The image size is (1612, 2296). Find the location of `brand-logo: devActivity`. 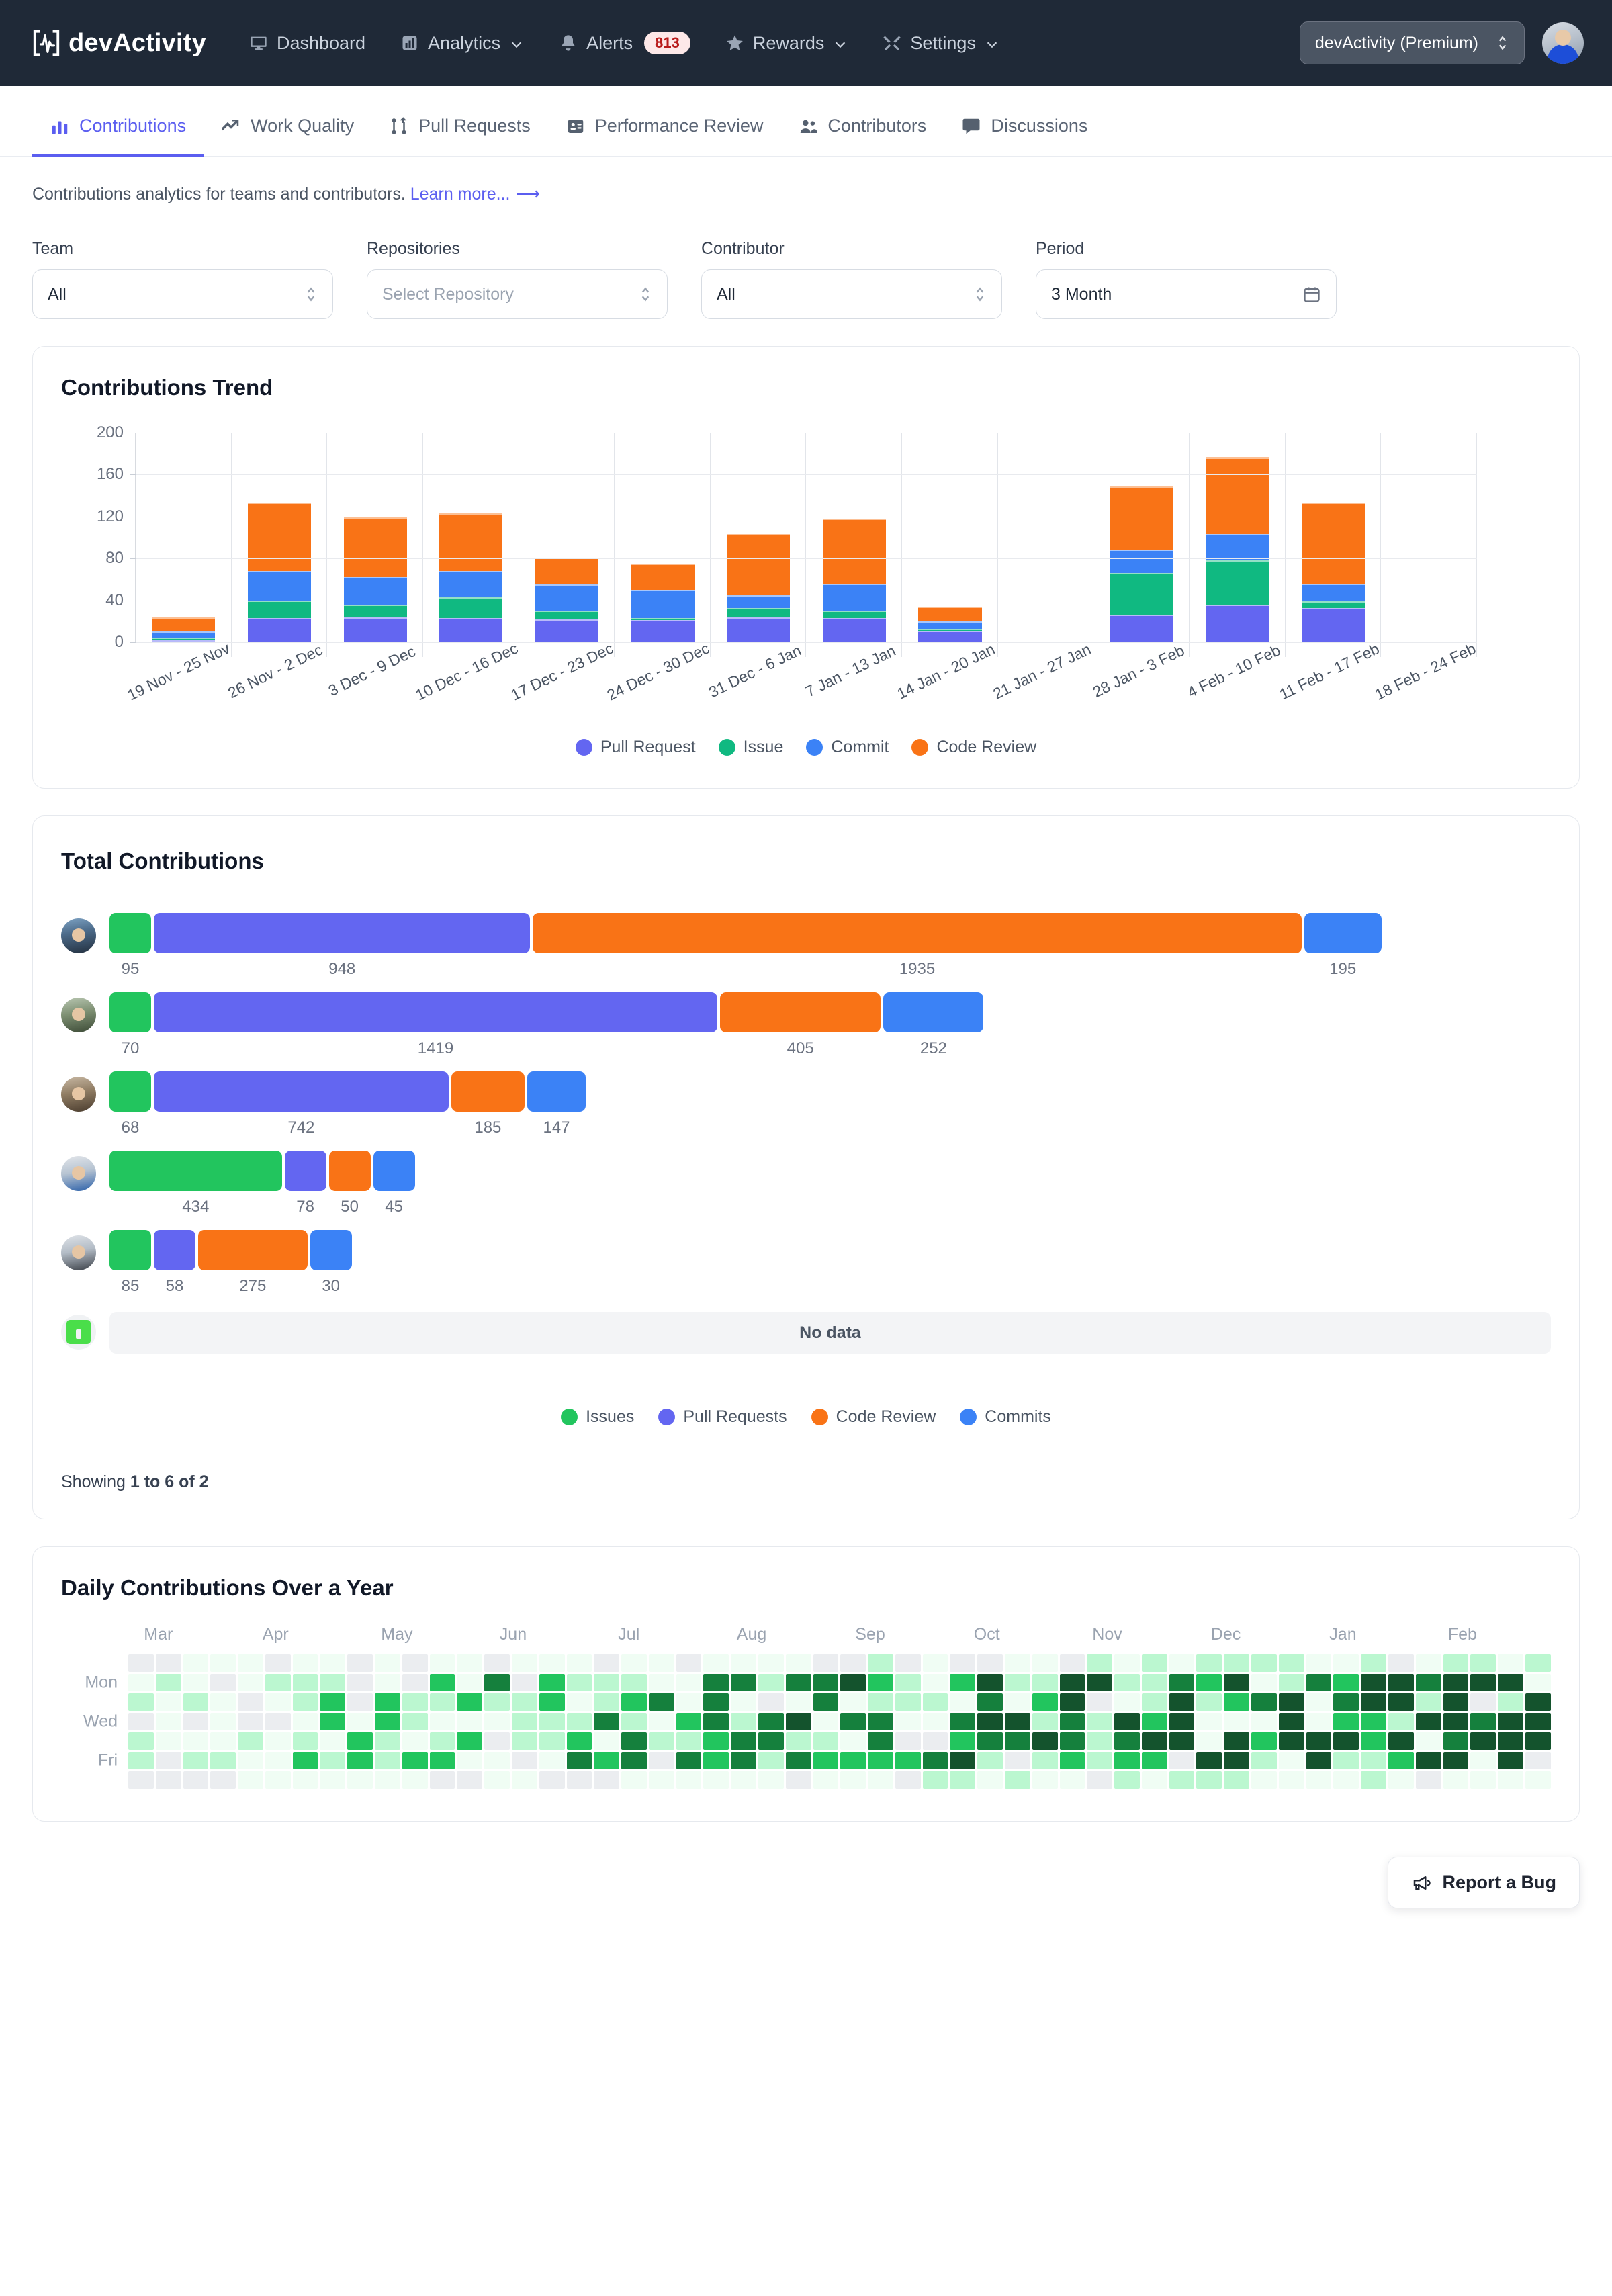

brand-logo: devActivity is located at coordinates (118, 43).